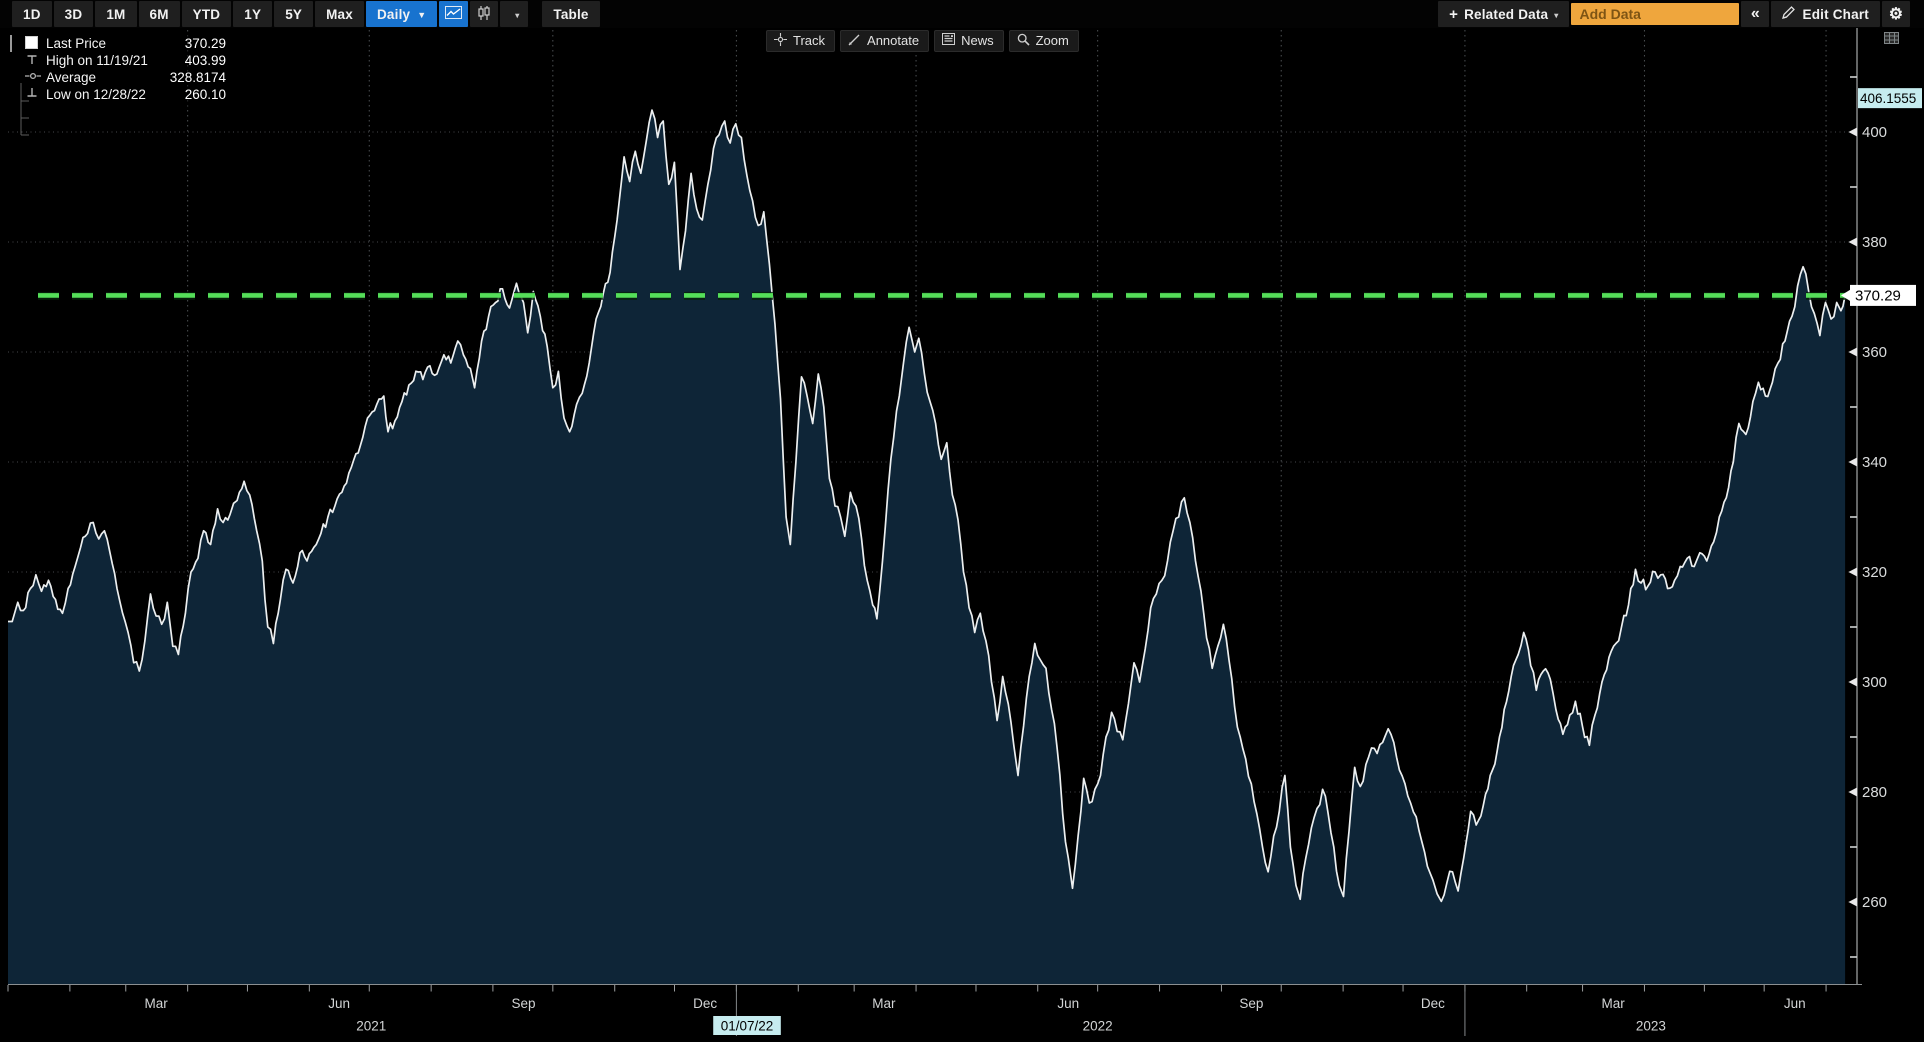 This screenshot has width=1924, height=1042. I want to click on related-data-label: Related Data, so click(1506, 14).